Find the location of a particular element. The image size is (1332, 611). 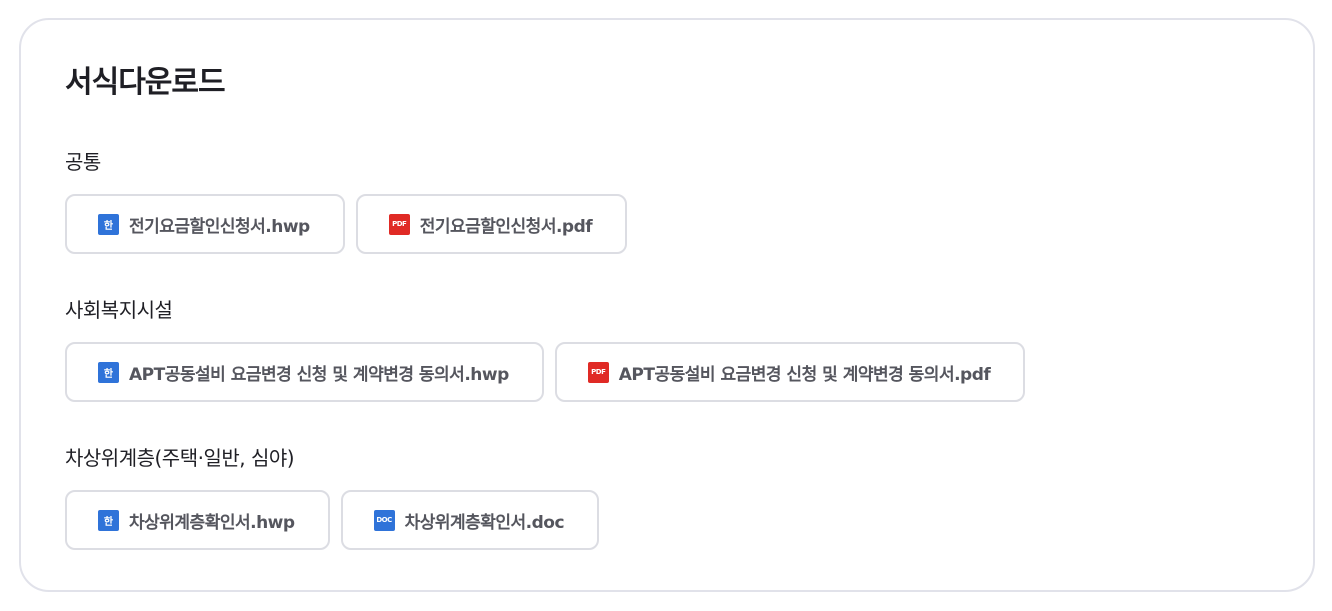

download-button-doc: DOC 차상위계층확인서.doc is located at coordinates (470, 520).